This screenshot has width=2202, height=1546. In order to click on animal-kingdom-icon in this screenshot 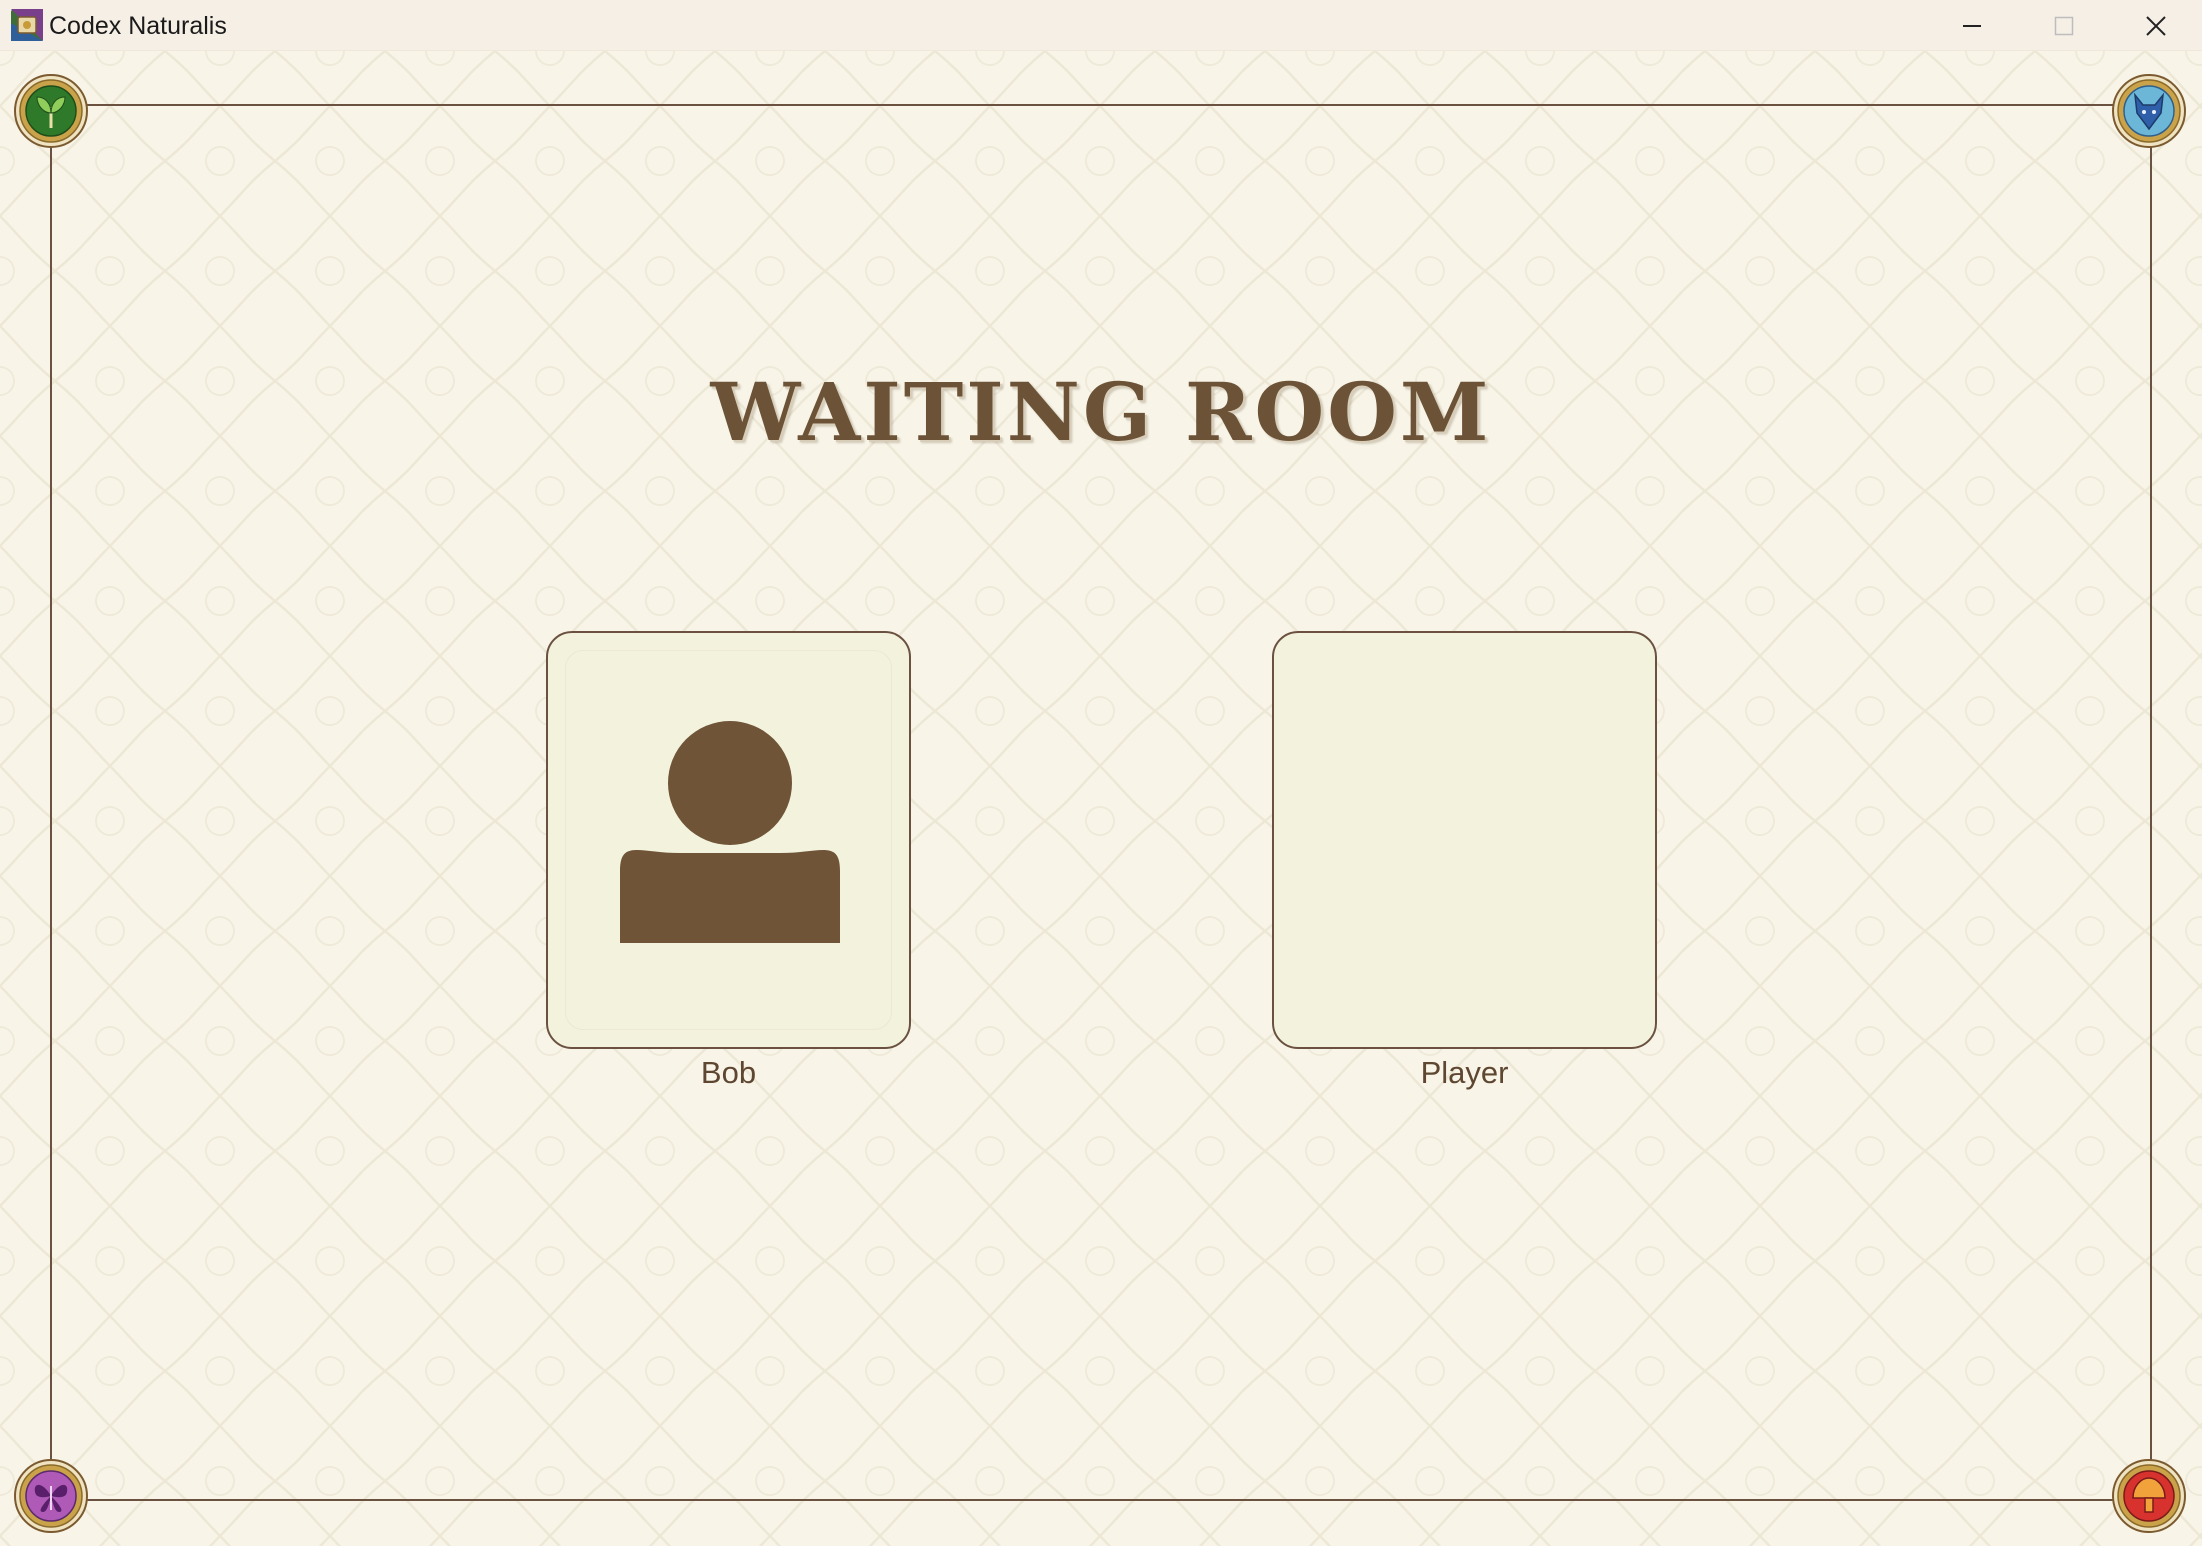, I will do `click(2149, 111)`.